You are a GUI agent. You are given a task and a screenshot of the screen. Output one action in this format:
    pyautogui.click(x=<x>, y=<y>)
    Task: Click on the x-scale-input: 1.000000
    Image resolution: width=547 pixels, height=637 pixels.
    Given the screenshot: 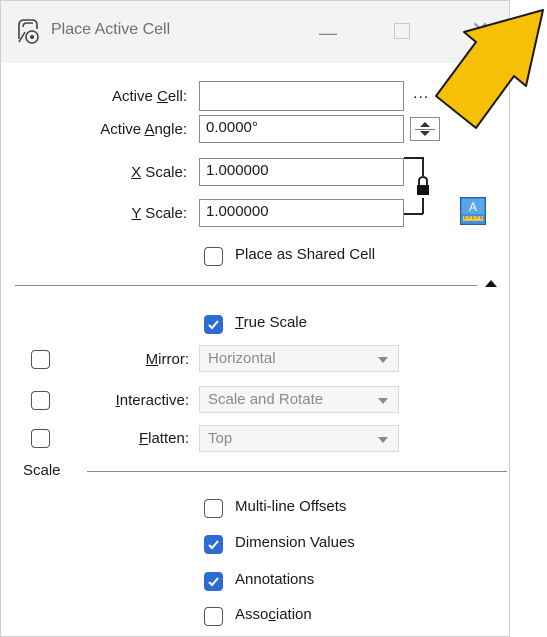 What is the action you would take?
    pyautogui.click(x=301, y=172)
    